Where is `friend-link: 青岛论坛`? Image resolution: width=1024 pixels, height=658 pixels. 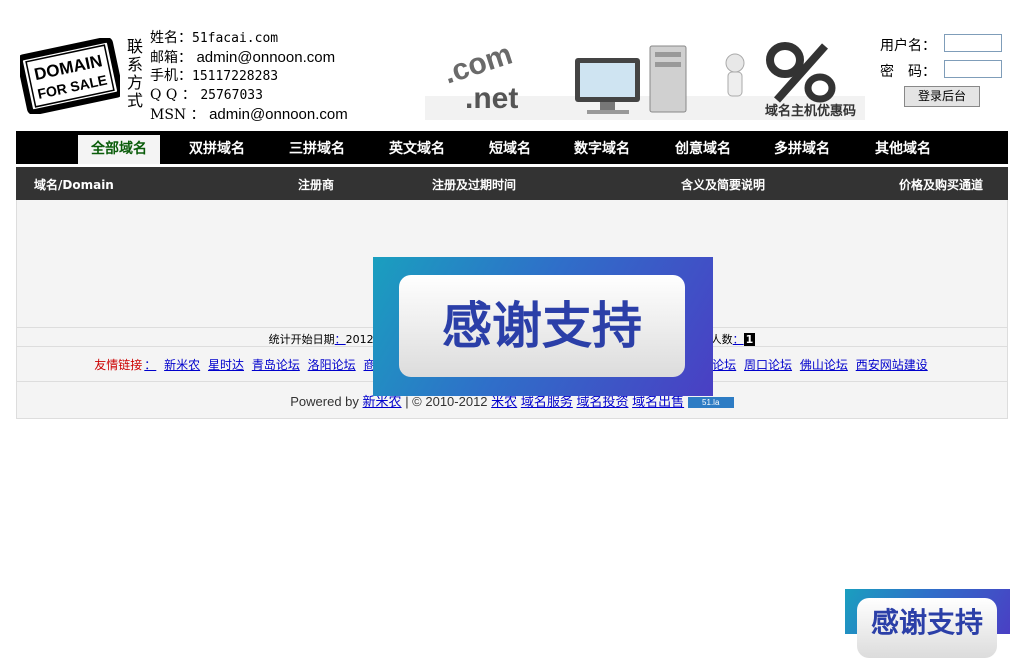 friend-link: 青岛论坛 is located at coordinates (276, 365).